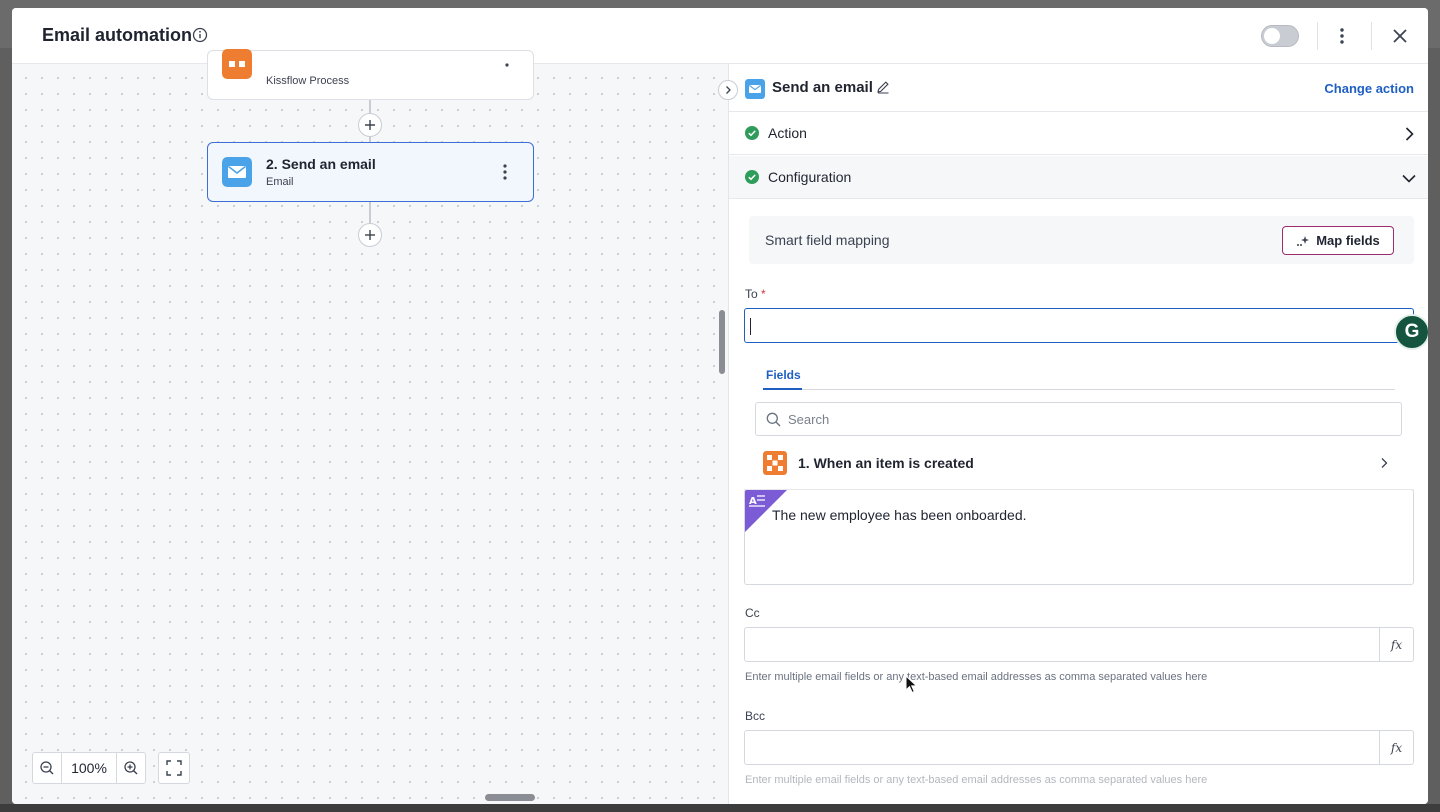 The width and height of the screenshot is (1440, 812). I want to click on to-label-text: To, so click(751, 294).